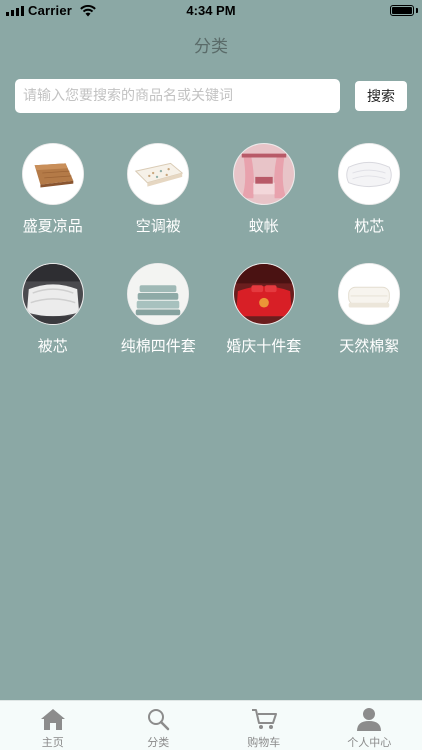  I want to click on category-label: 天然棉絮, so click(369, 346).